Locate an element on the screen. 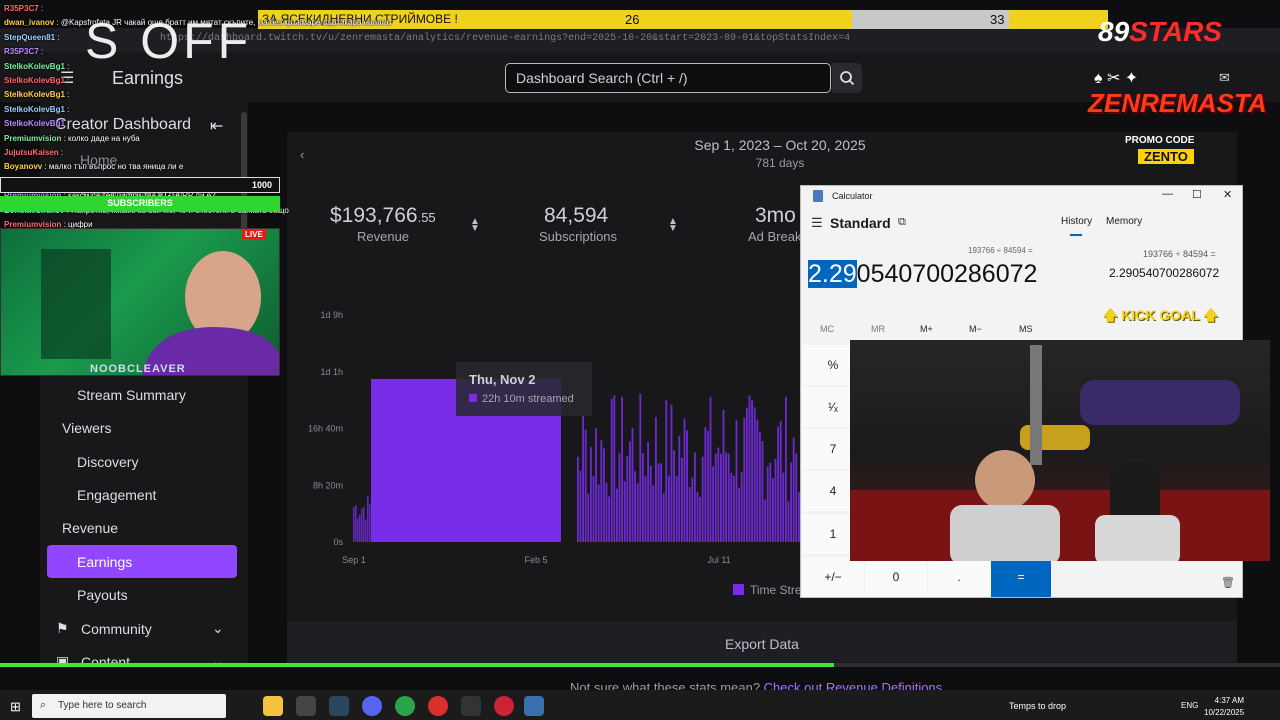 The height and width of the screenshot is (720, 1280). close-icon: ✕ is located at coordinates (1227, 194).